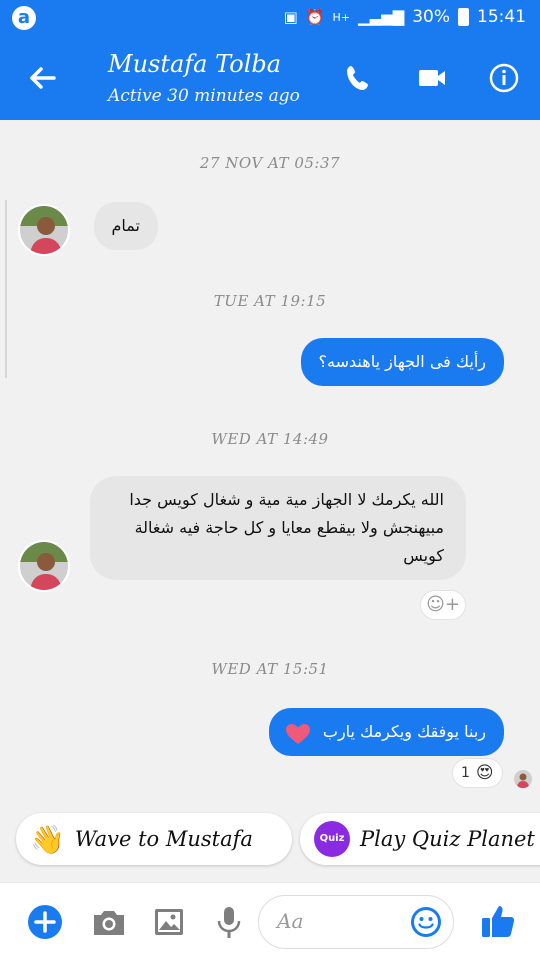  I want to click on network-type-icon: H+, so click(341, 17).